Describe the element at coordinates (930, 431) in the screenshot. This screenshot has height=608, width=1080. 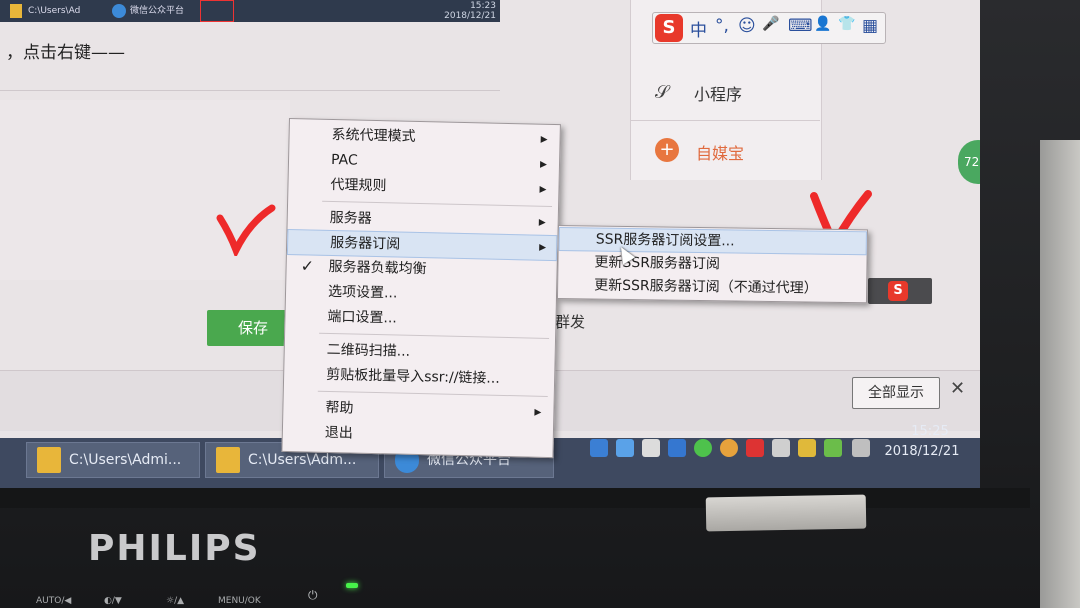
I see `clock-time: 15:25` at that location.